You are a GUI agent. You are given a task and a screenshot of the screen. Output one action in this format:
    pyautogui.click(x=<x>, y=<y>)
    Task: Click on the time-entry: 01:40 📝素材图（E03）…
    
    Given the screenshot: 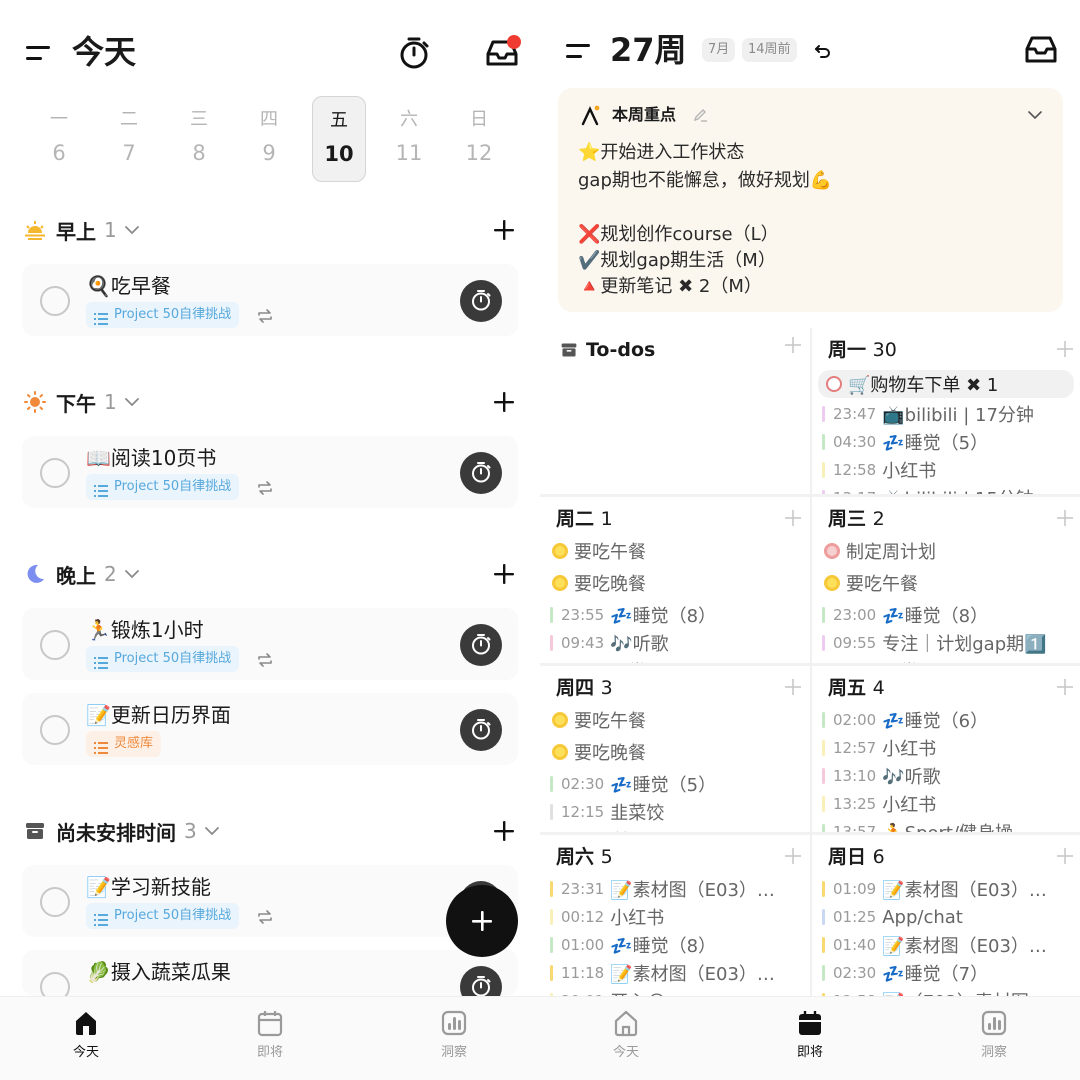 What is the action you would take?
    pyautogui.click(x=950, y=945)
    